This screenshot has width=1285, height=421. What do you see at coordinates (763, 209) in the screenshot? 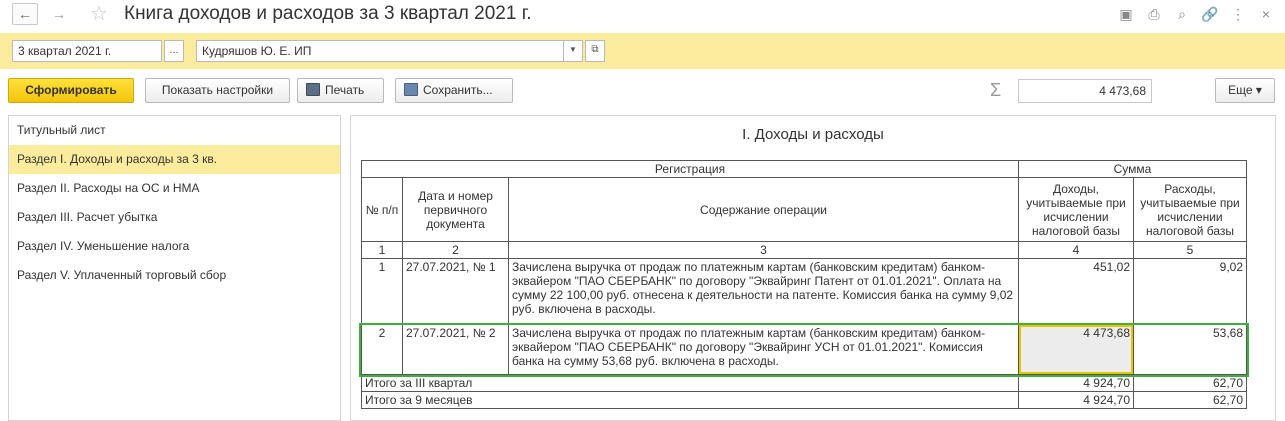
I see `header-content: Содержание операции` at bounding box center [763, 209].